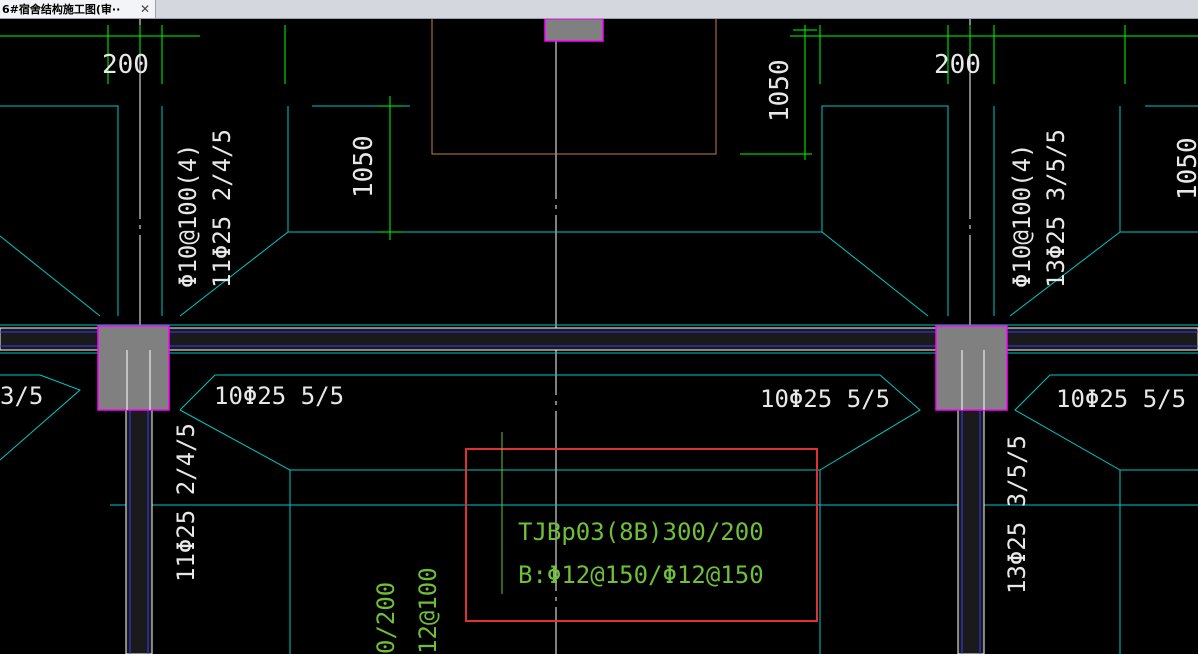 Image resolution: width=1198 pixels, height=654 pixels. What do you see at coordinates (279, 396) in the screenshot?
I see `bottom-left-rebar-label: 10Φ25 5/5` at bounding box center [279, 396].